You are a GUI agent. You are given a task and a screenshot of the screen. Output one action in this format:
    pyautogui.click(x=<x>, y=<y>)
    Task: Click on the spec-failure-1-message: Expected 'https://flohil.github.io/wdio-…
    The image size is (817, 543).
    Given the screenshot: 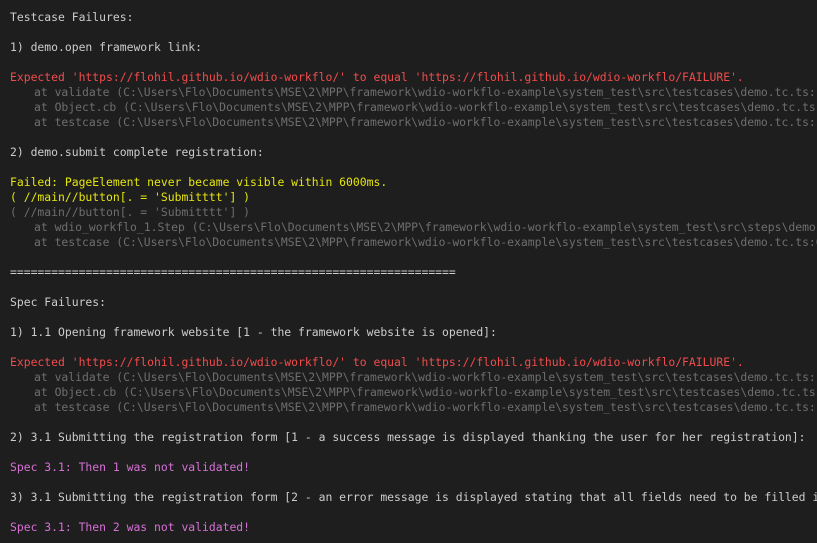 What is the action you would take?
    pyautogui.click(x=377, y=362)
    